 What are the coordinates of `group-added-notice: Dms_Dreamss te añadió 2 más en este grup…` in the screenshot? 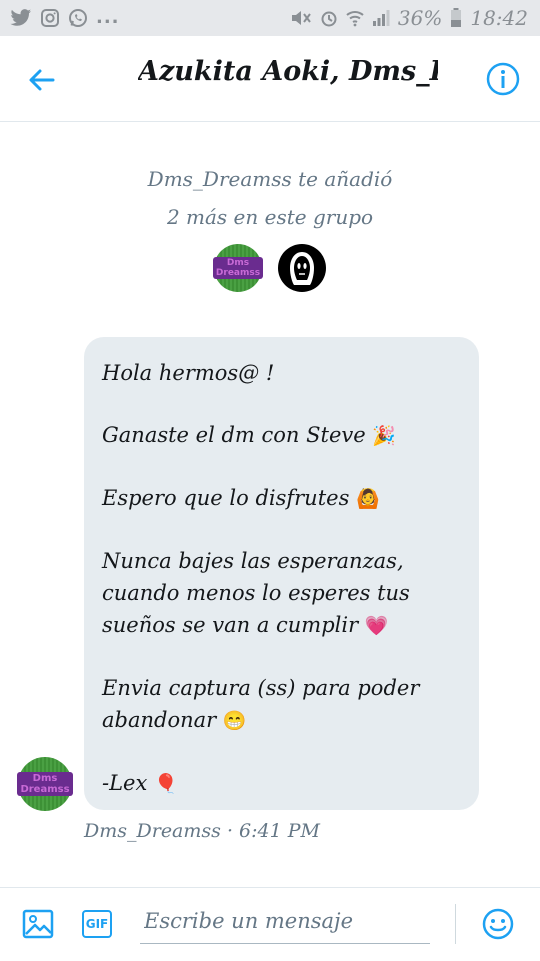 It's located at (270, 198).